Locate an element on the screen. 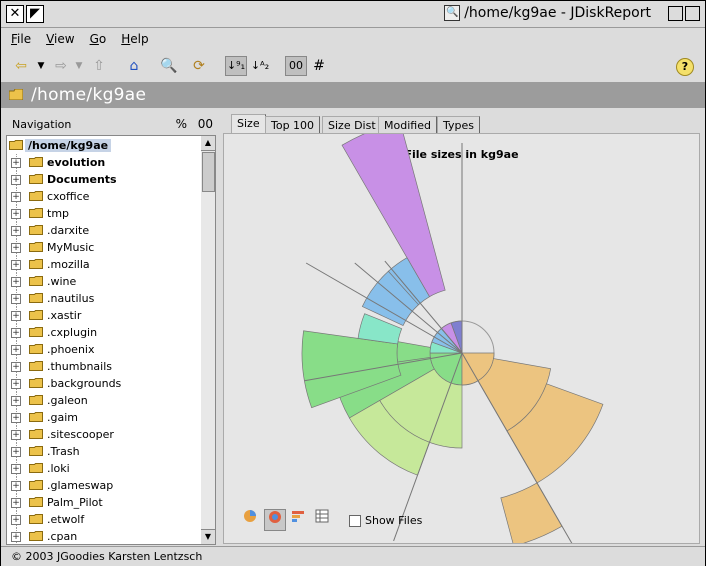 This screenshot has width=706, height=566. tree-item: + .glameswap is located at coordinates (104, 485).